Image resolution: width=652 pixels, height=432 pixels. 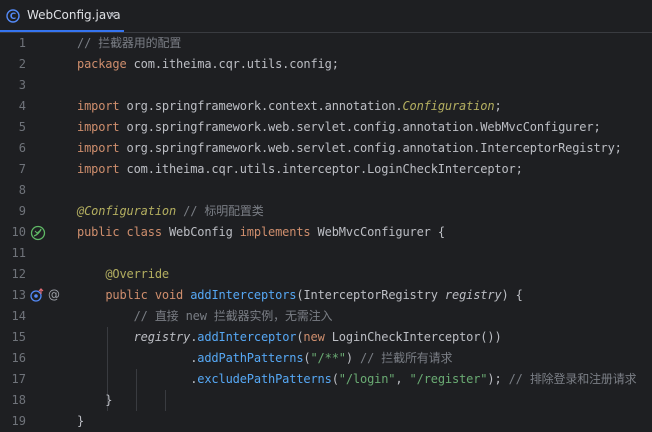 I want to click on line-number: 15, so click(x=18, y=337).